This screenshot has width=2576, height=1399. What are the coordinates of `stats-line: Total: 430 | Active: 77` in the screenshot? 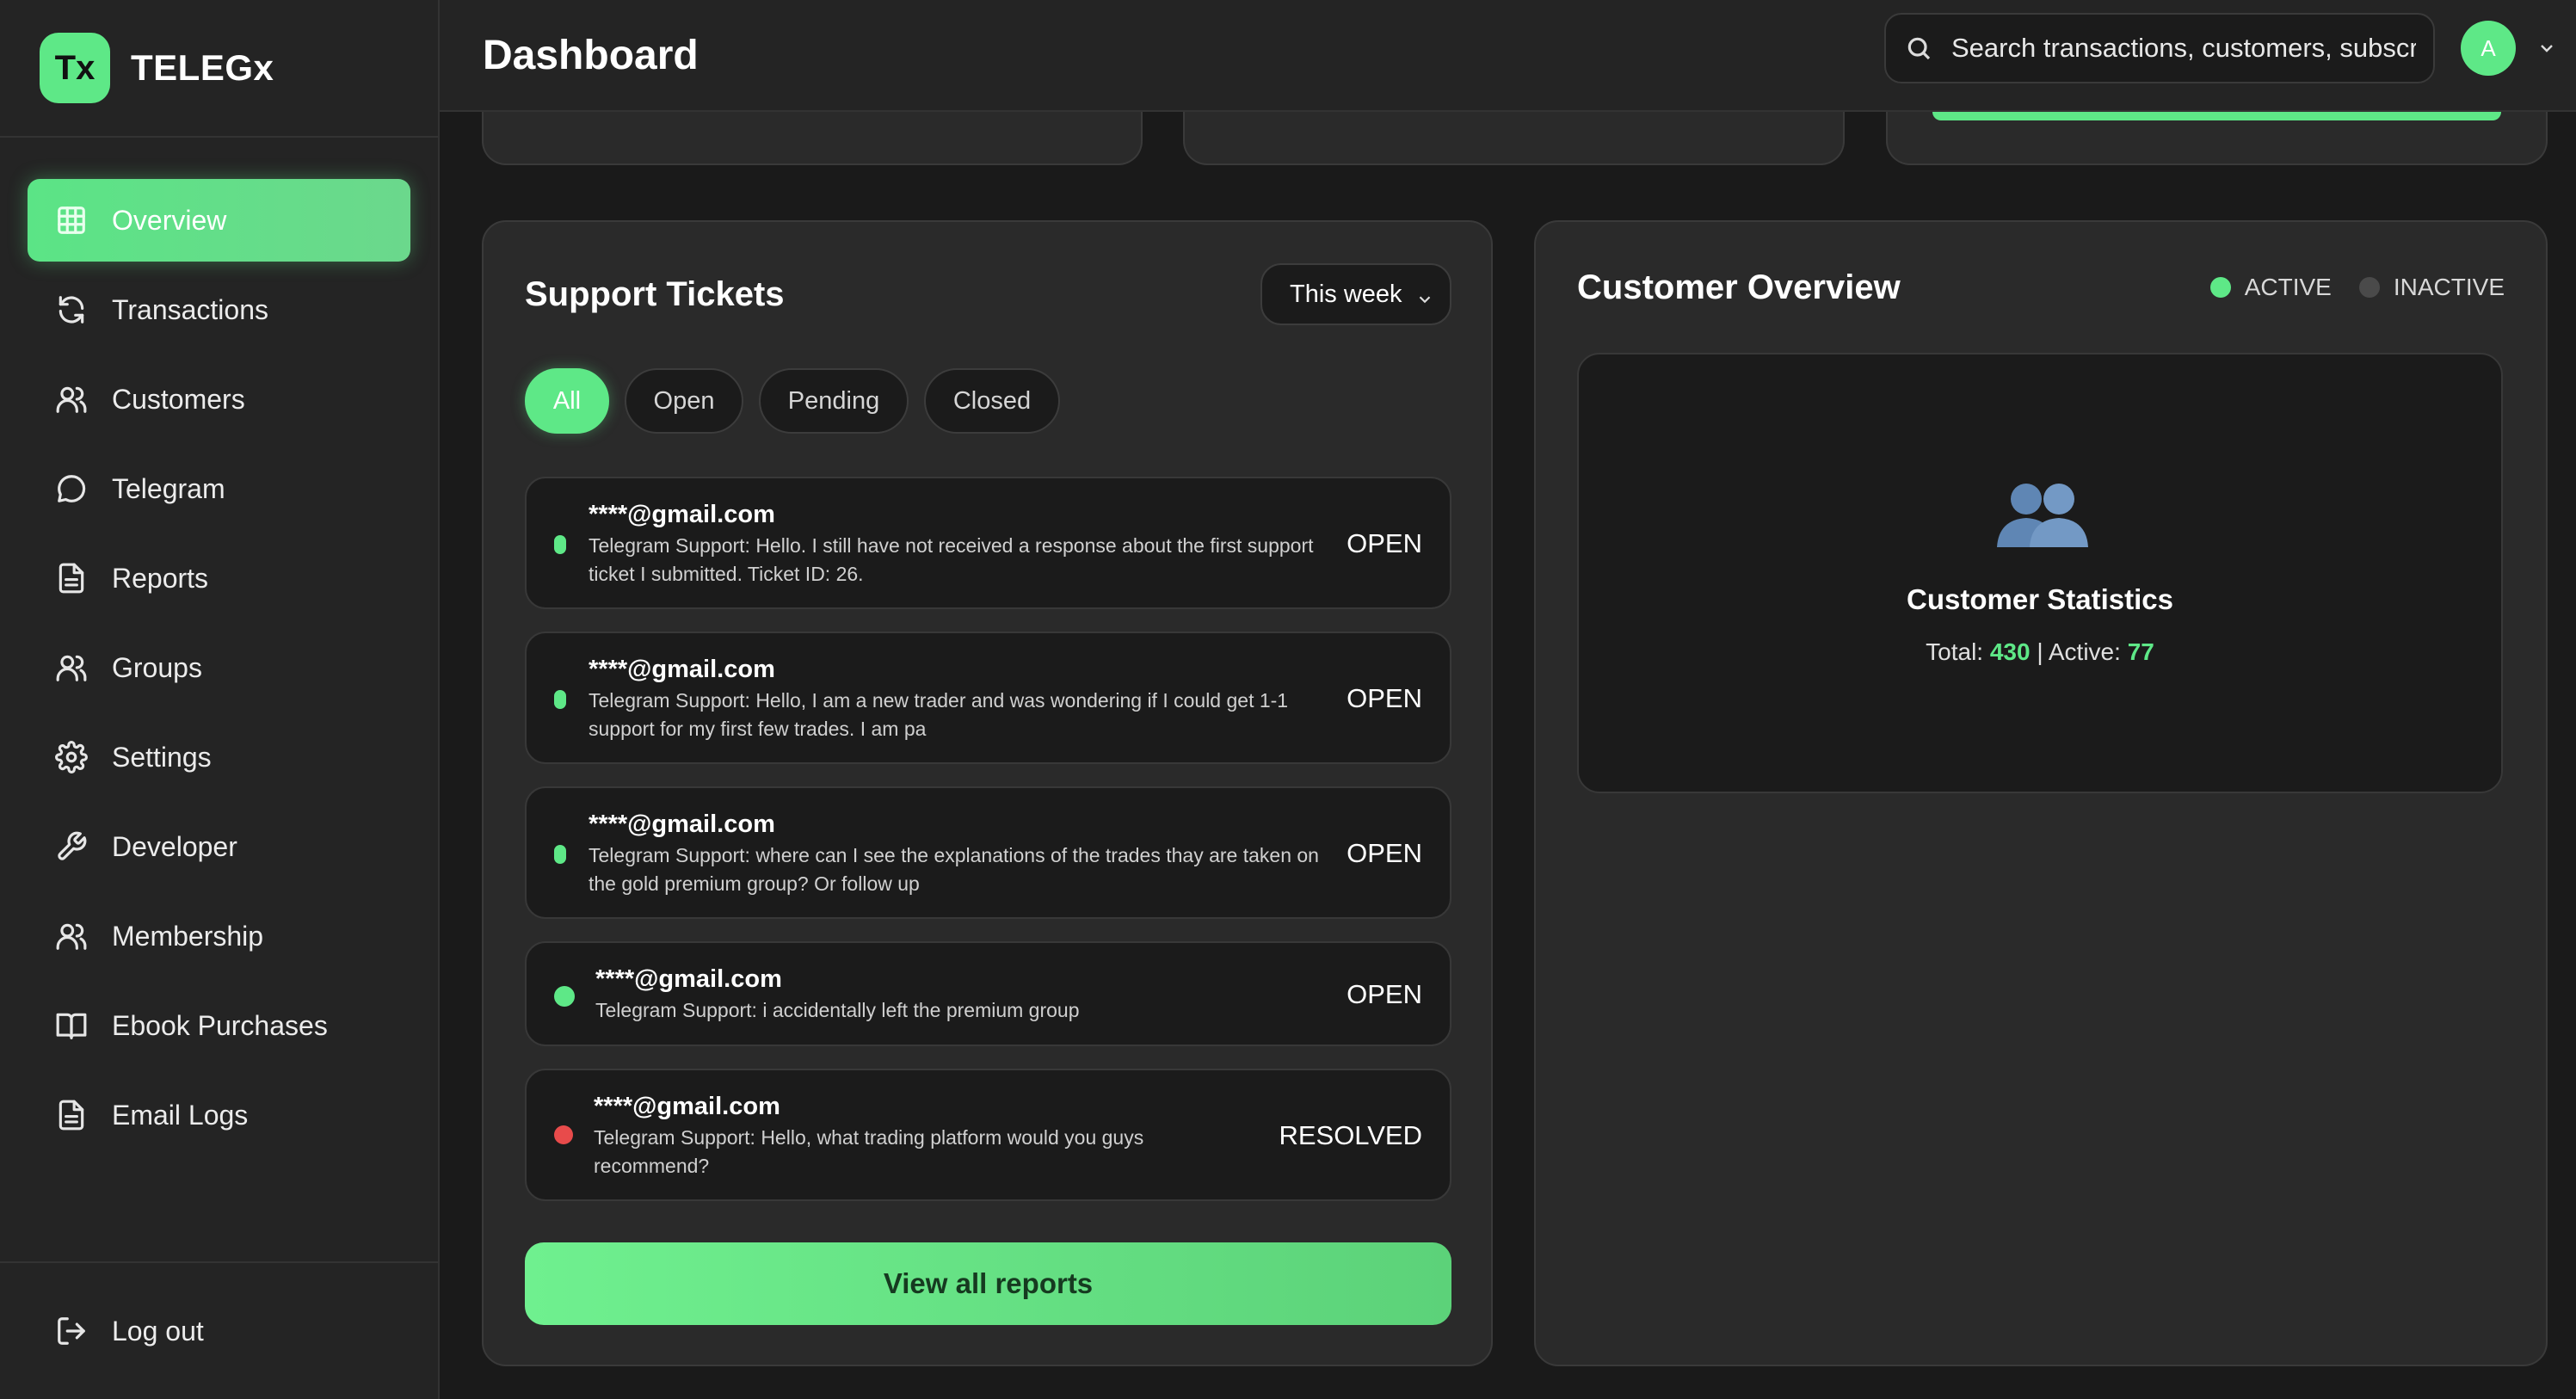 It's located at (2040, 652).